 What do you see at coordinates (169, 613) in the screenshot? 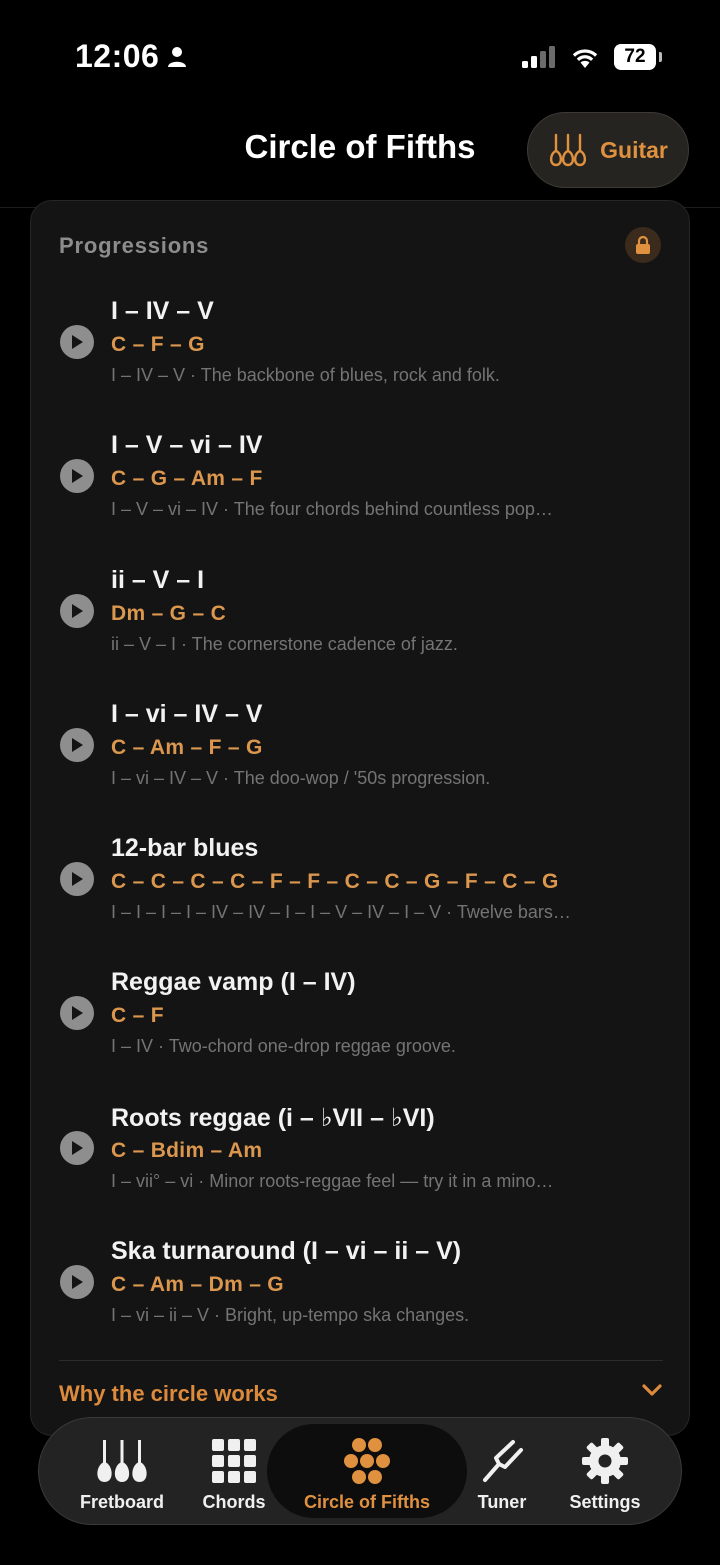
I see `progression-chords: Dm – G – C` at bounding box center [169, 613].